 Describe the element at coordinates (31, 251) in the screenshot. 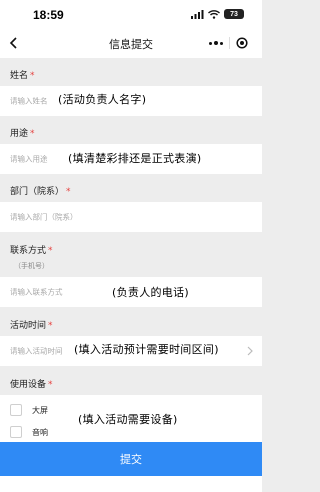

I see `contact-label: 联系方式 *` at that location.